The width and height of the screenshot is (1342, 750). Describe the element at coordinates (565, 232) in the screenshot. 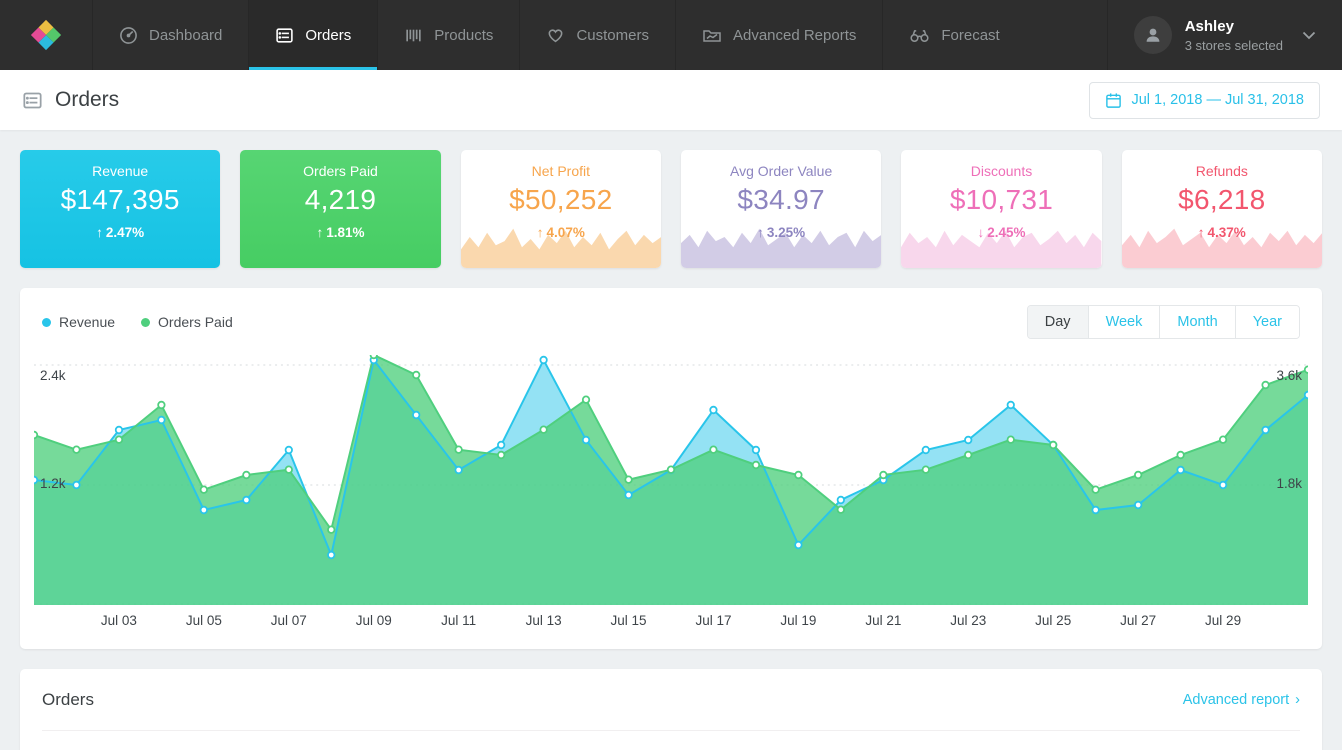

I see `delta-value: 4.07%` at that location.